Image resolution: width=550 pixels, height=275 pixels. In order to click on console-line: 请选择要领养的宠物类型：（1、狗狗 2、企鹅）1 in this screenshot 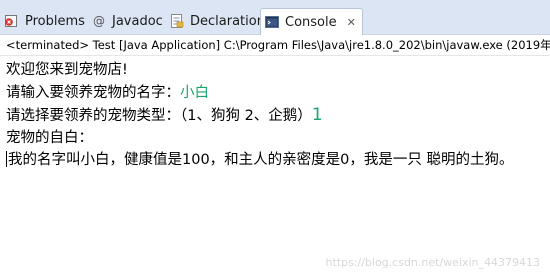, I will do `click(278, 115)`.